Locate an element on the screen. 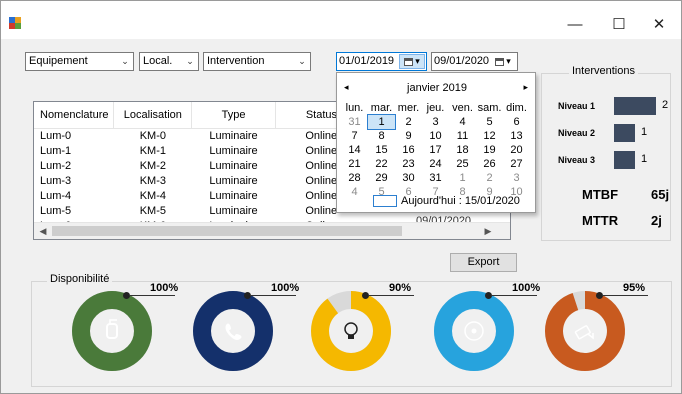 This screenshot has height=394, width=682. fan-hub is located at coordinates (474, 331).